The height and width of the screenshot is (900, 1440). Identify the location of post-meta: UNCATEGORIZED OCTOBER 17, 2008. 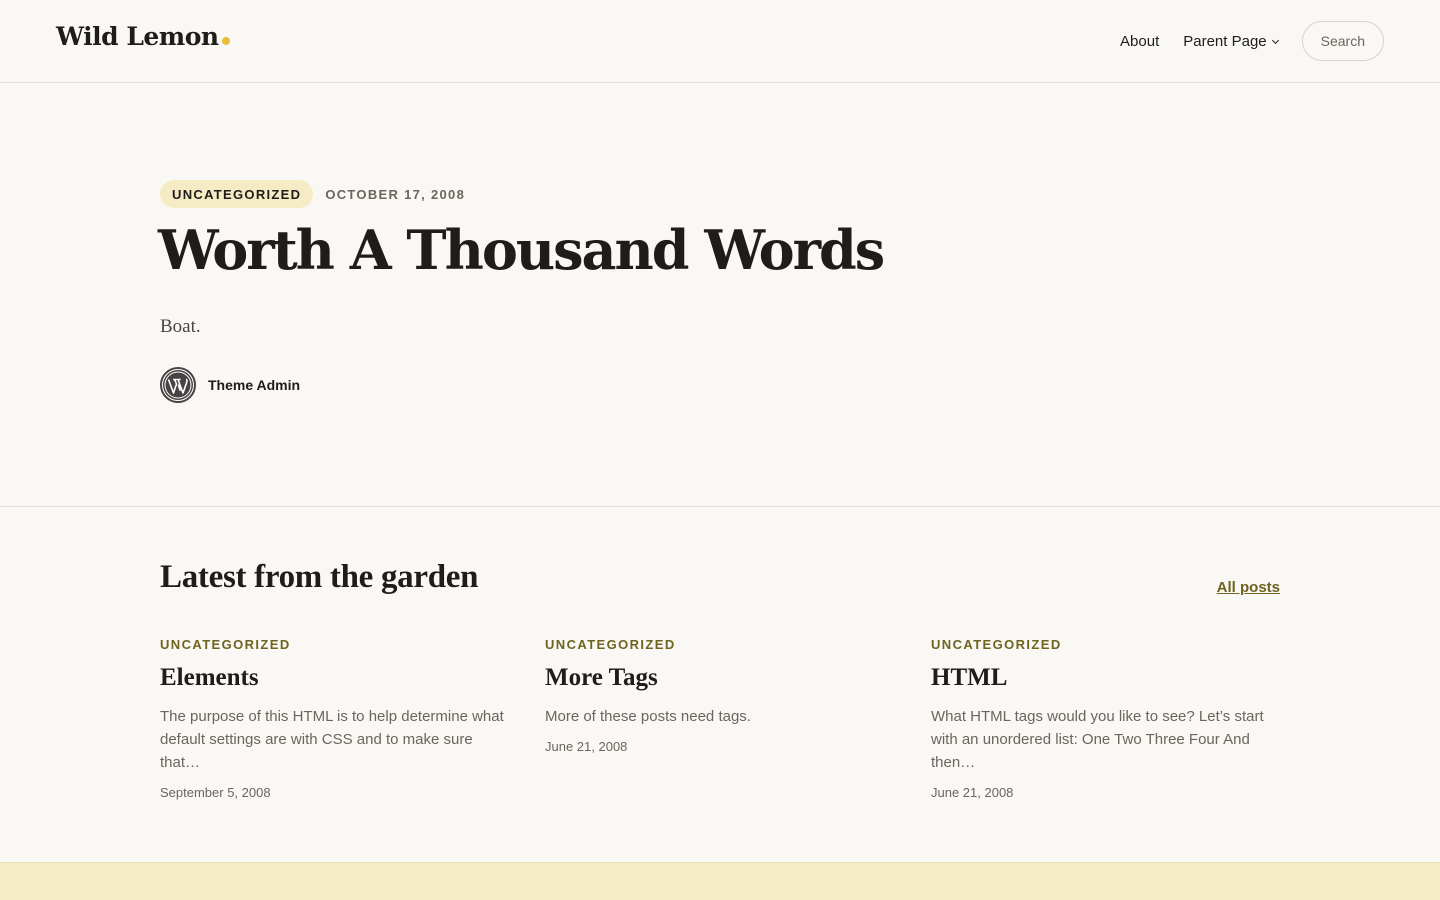
(312, 194).